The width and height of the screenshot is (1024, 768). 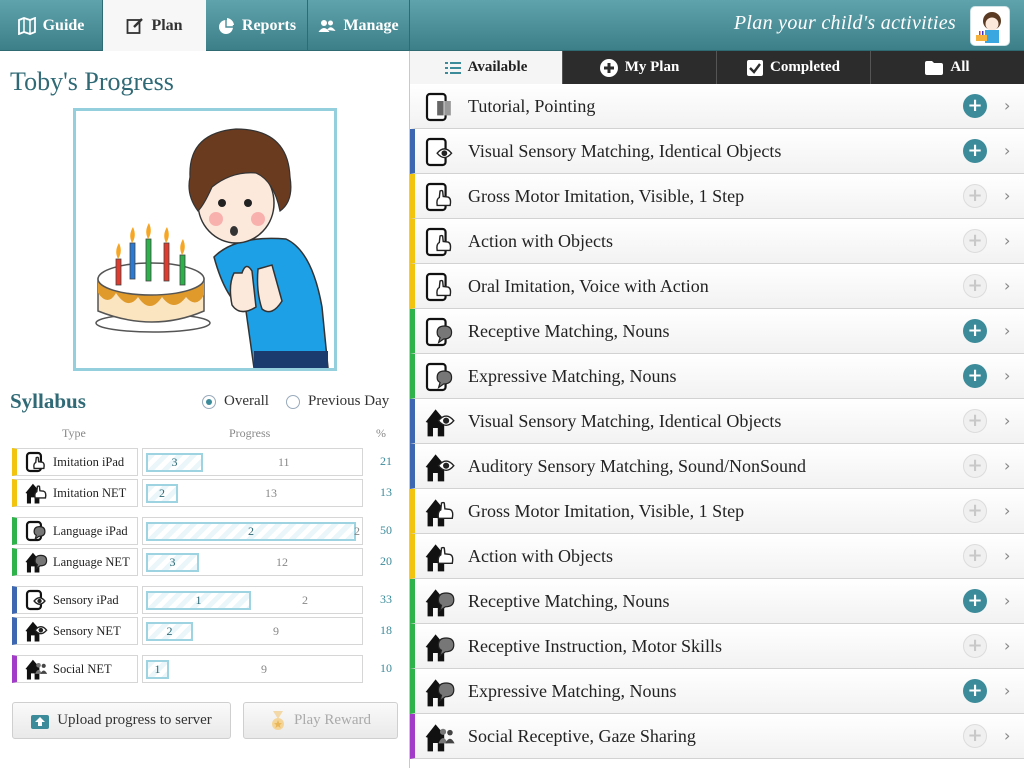 I want to click on activity-label: Gross Motor Imitation, Visible, 1 Step, so click(x=606, y=196).